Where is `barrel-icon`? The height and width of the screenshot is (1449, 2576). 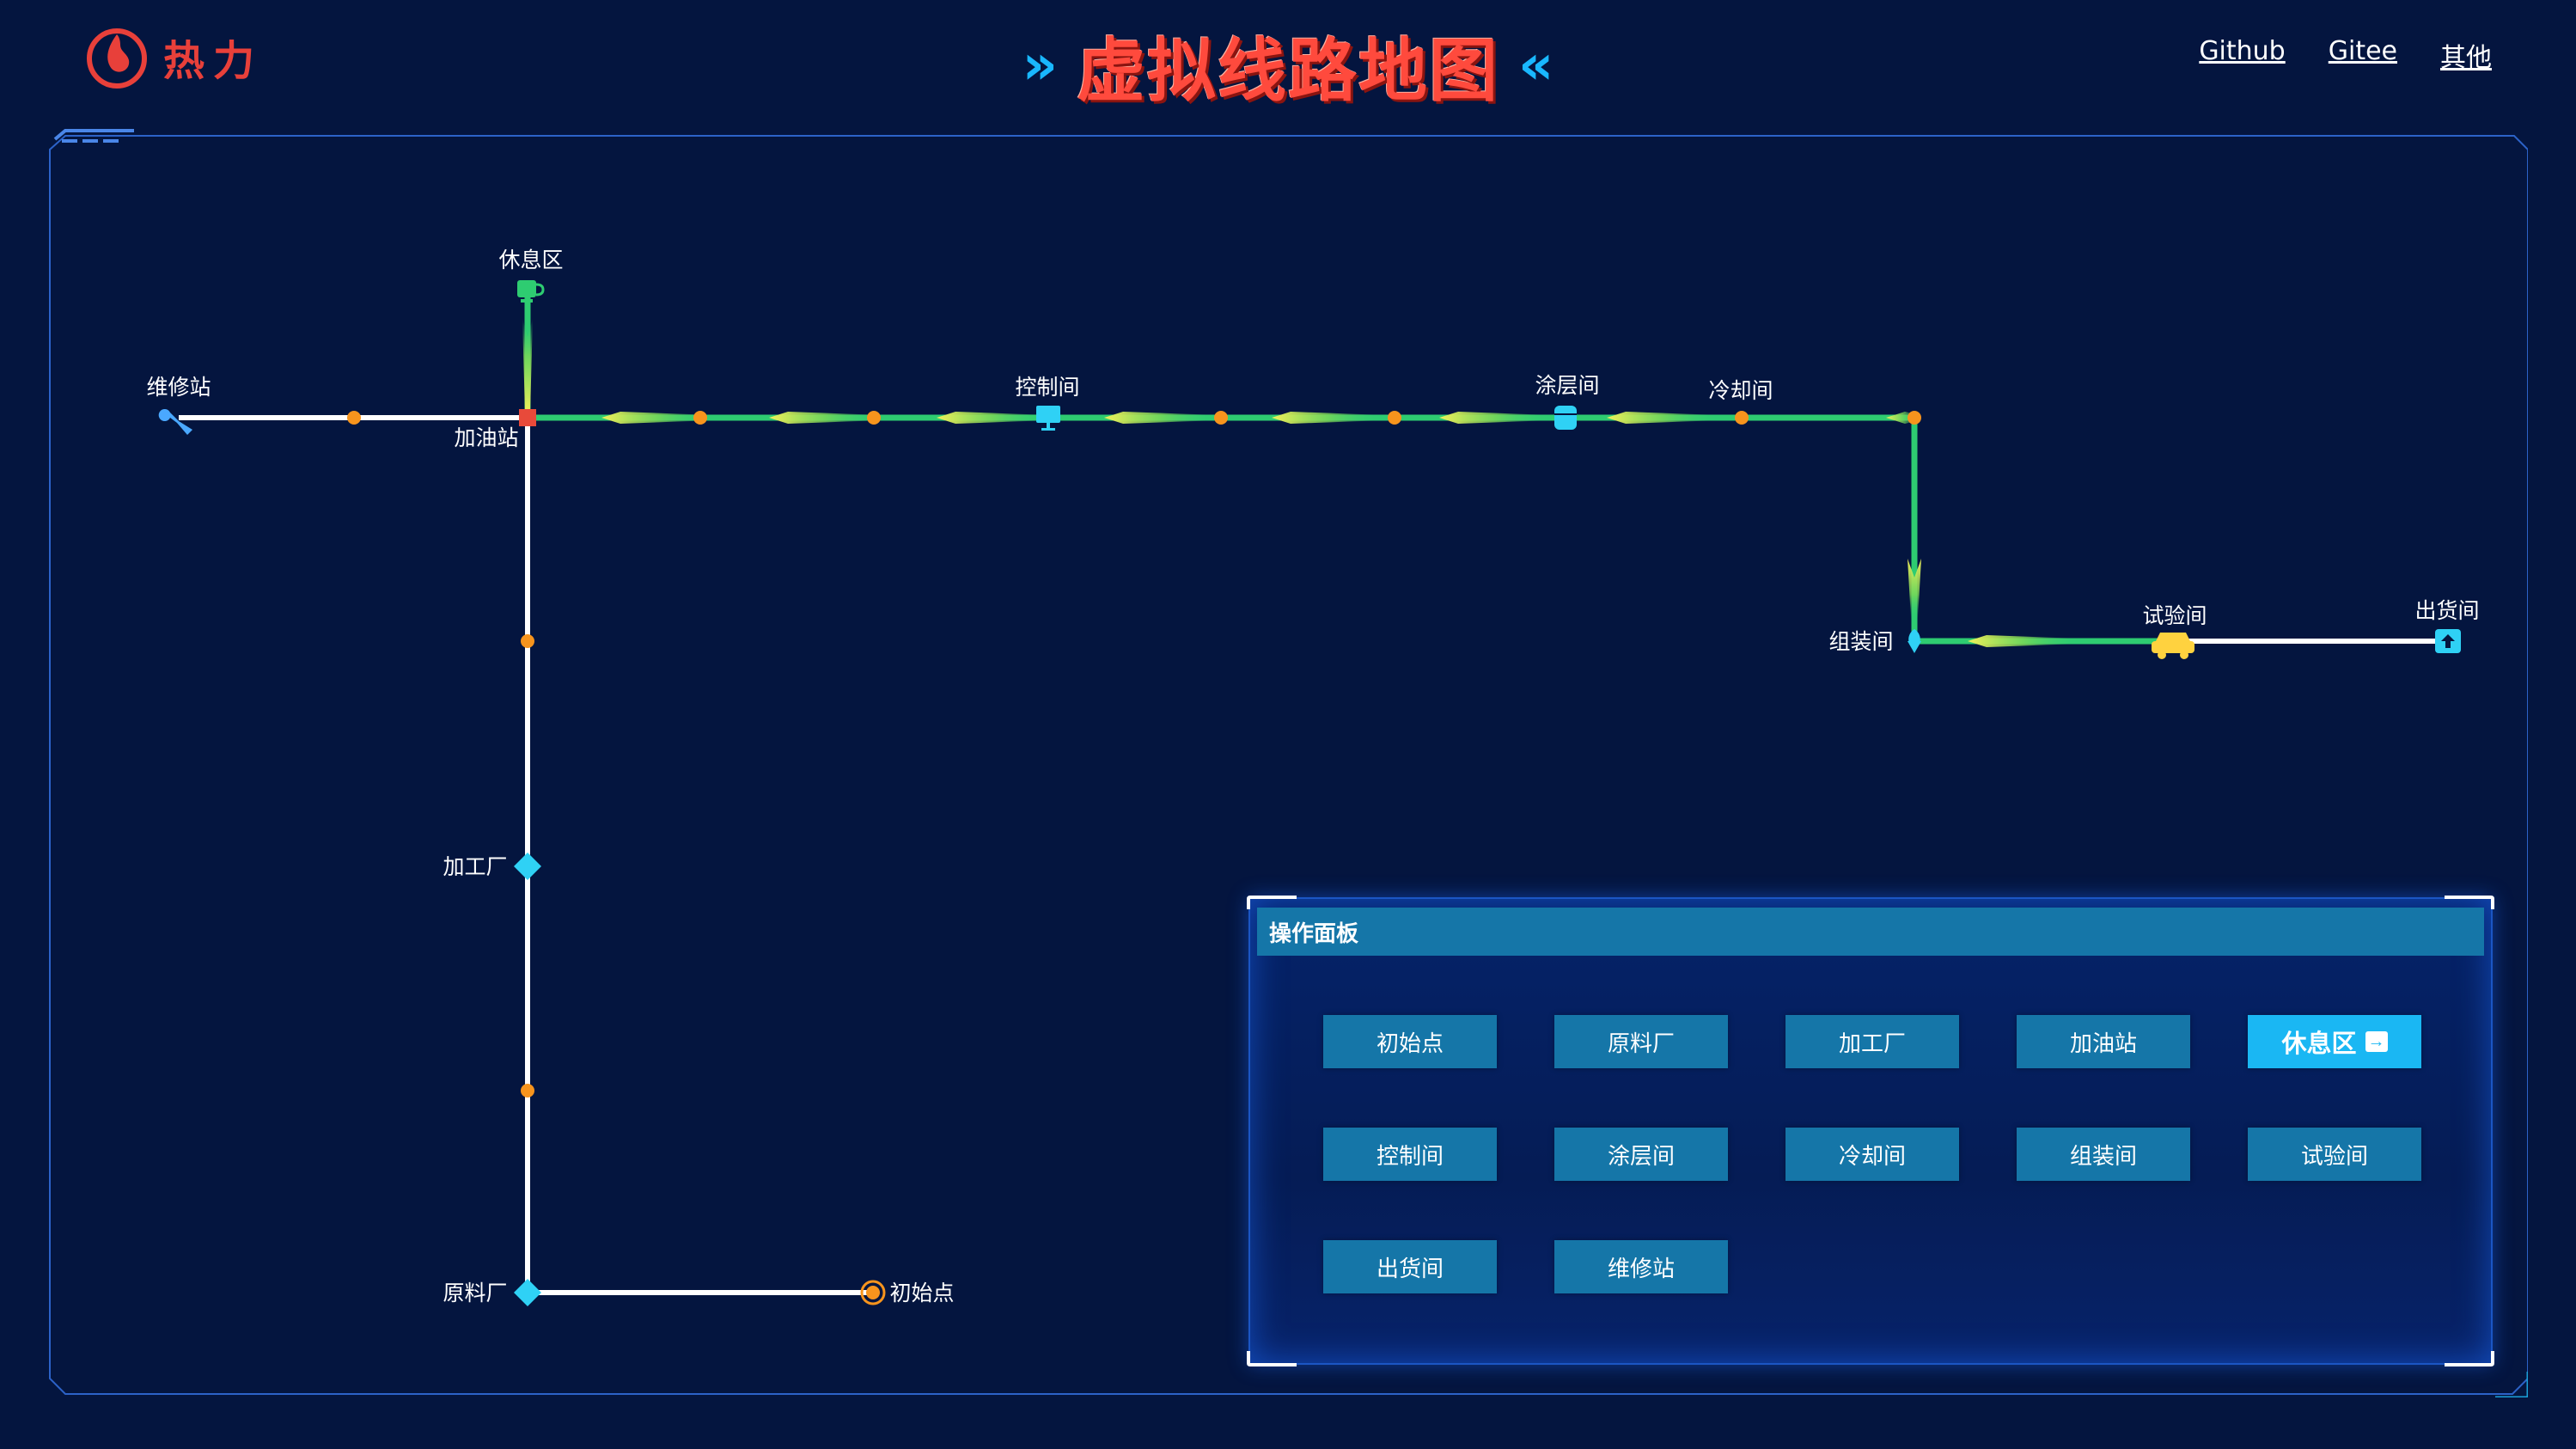 barrel-icon is located at coordinates (1565, 418).